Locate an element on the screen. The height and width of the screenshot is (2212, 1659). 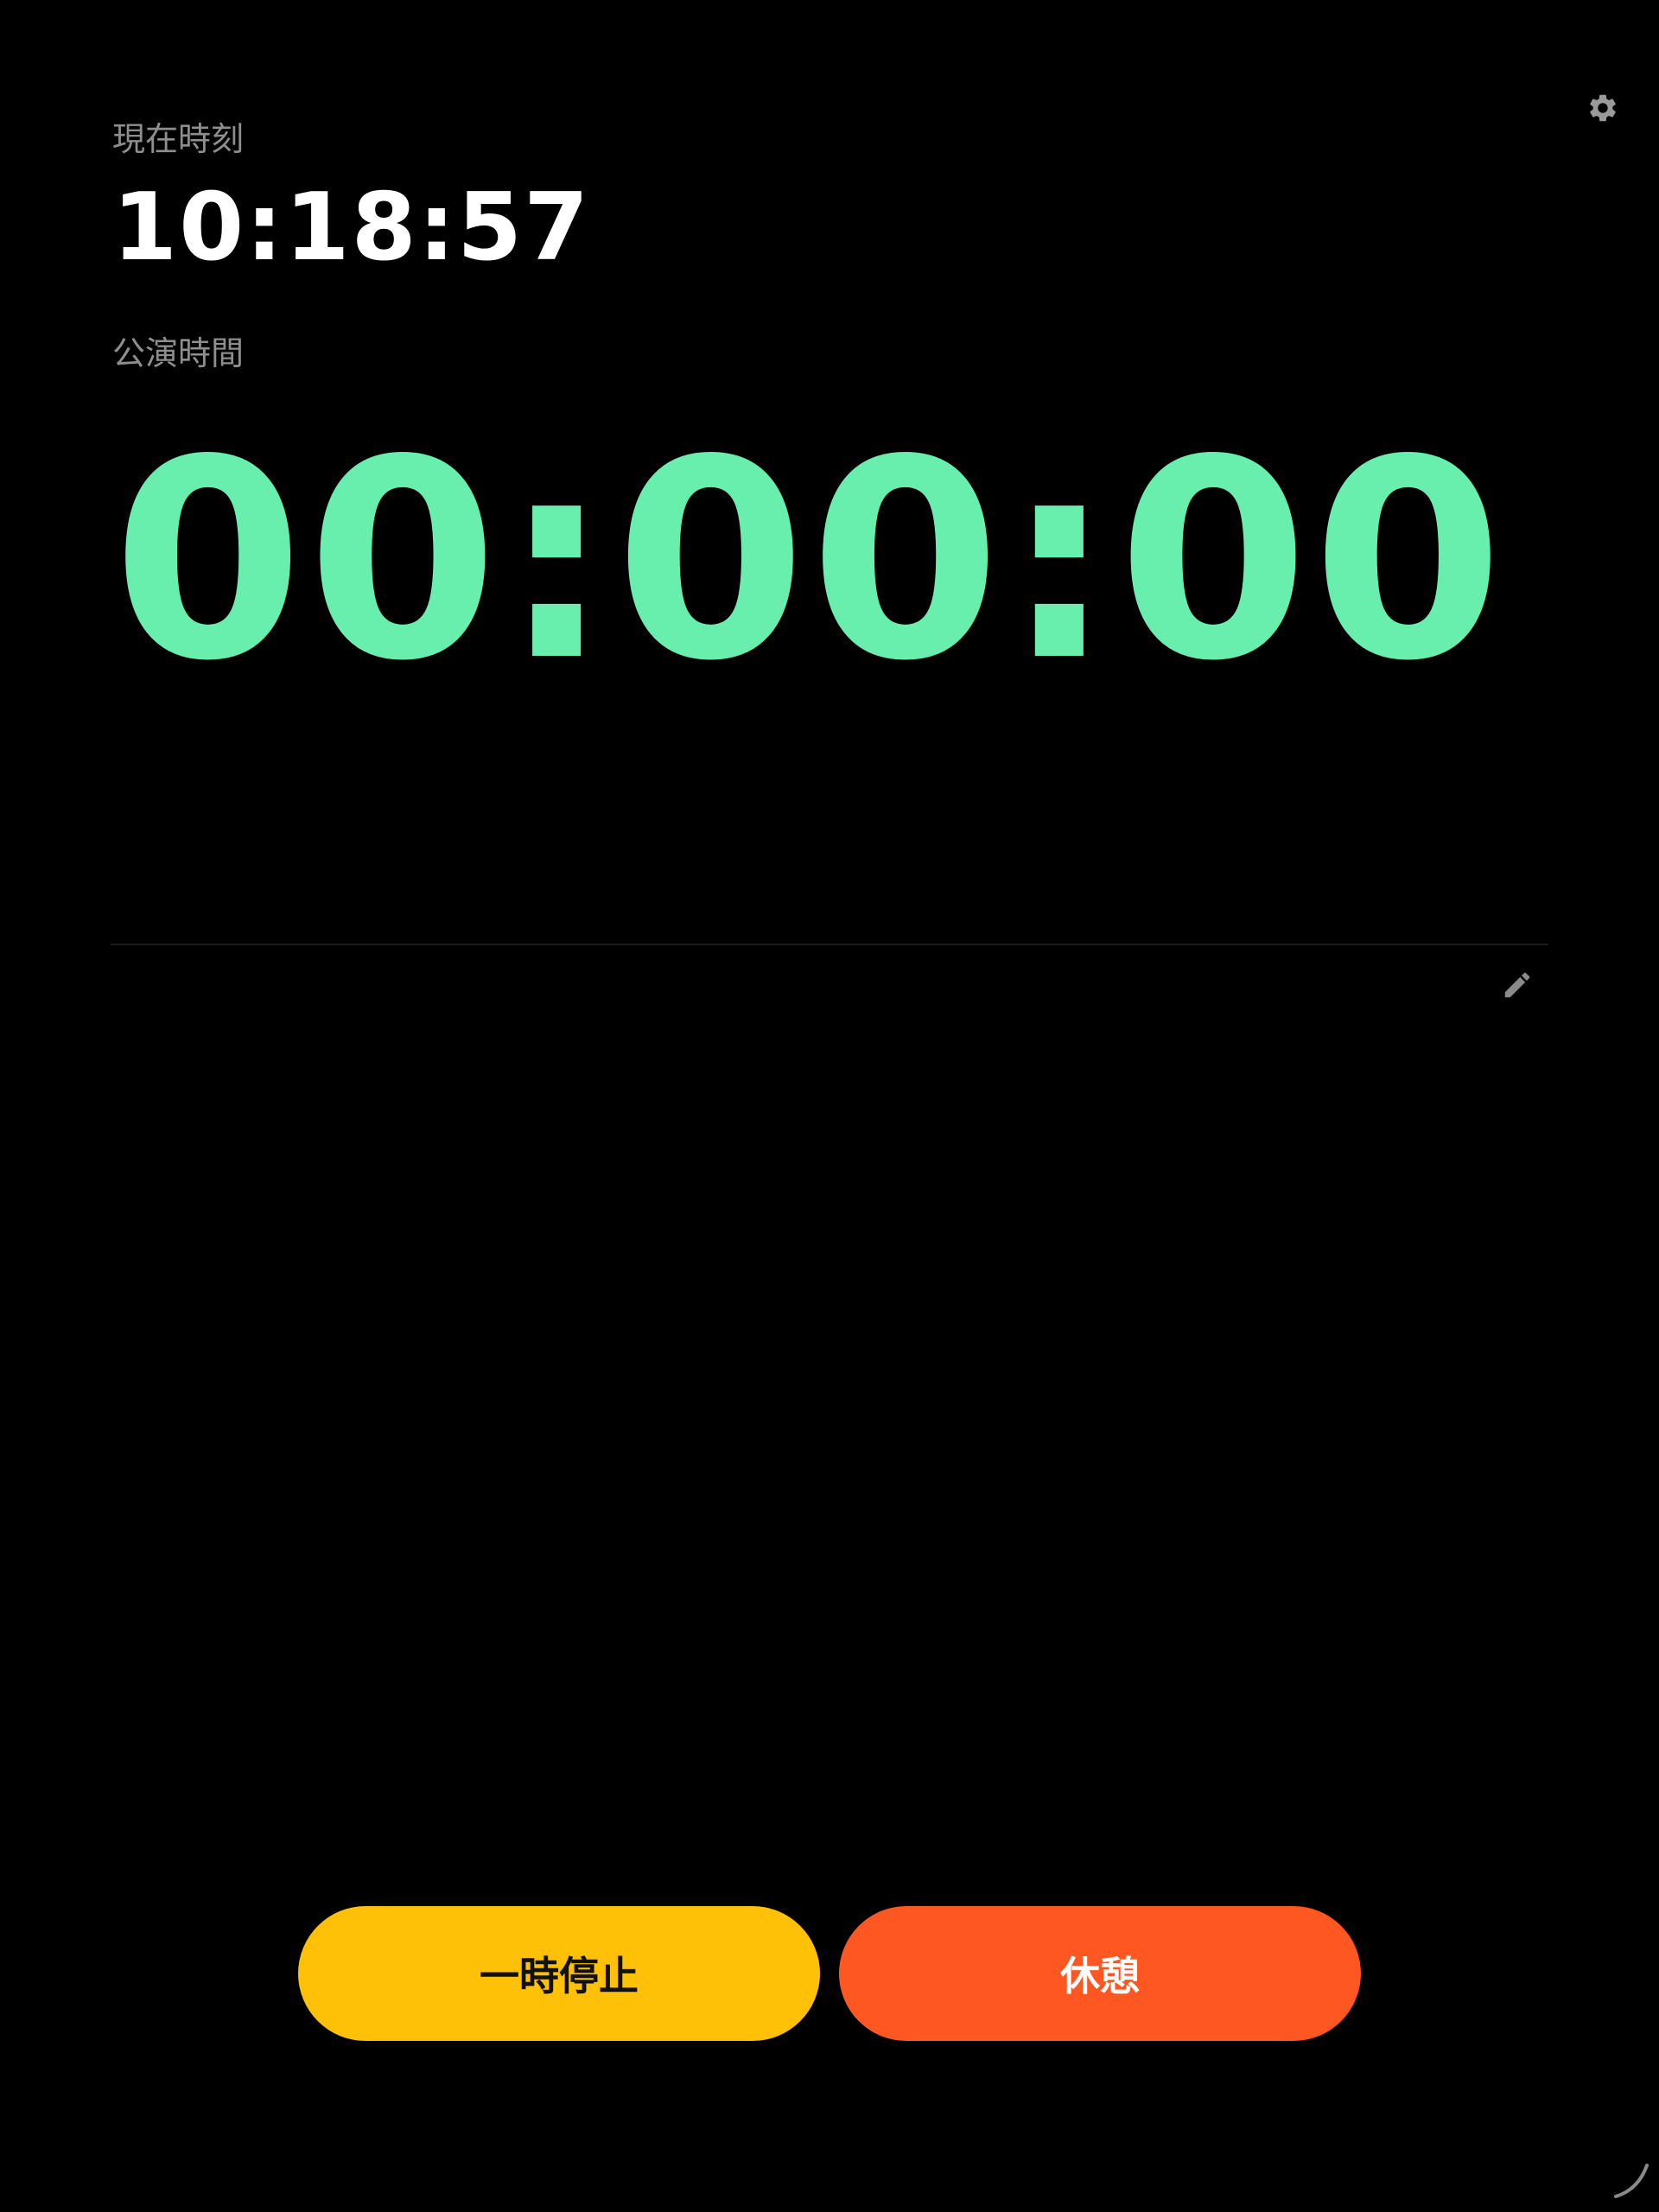
performance-time-label: 公演時間 is located at coordinates (178, 353).